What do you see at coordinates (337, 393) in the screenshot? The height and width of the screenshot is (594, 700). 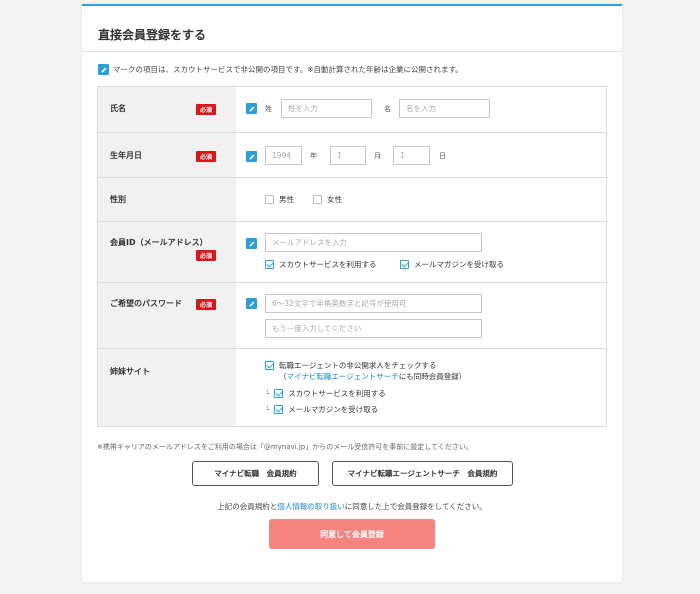 I see `sister-scout-label: スカウトサービスを利用する` at bounding box center [337, 393].